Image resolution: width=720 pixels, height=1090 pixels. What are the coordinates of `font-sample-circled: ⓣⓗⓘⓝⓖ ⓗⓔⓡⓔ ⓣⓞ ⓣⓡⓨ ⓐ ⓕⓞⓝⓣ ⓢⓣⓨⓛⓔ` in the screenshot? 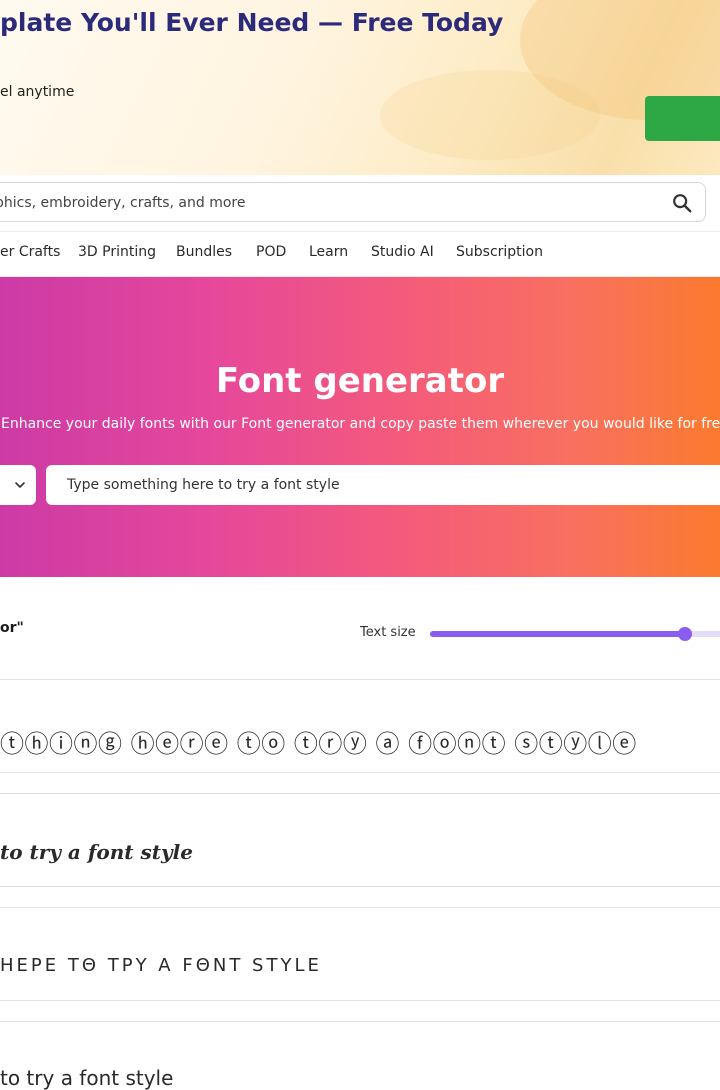 It's located at (360, 741).